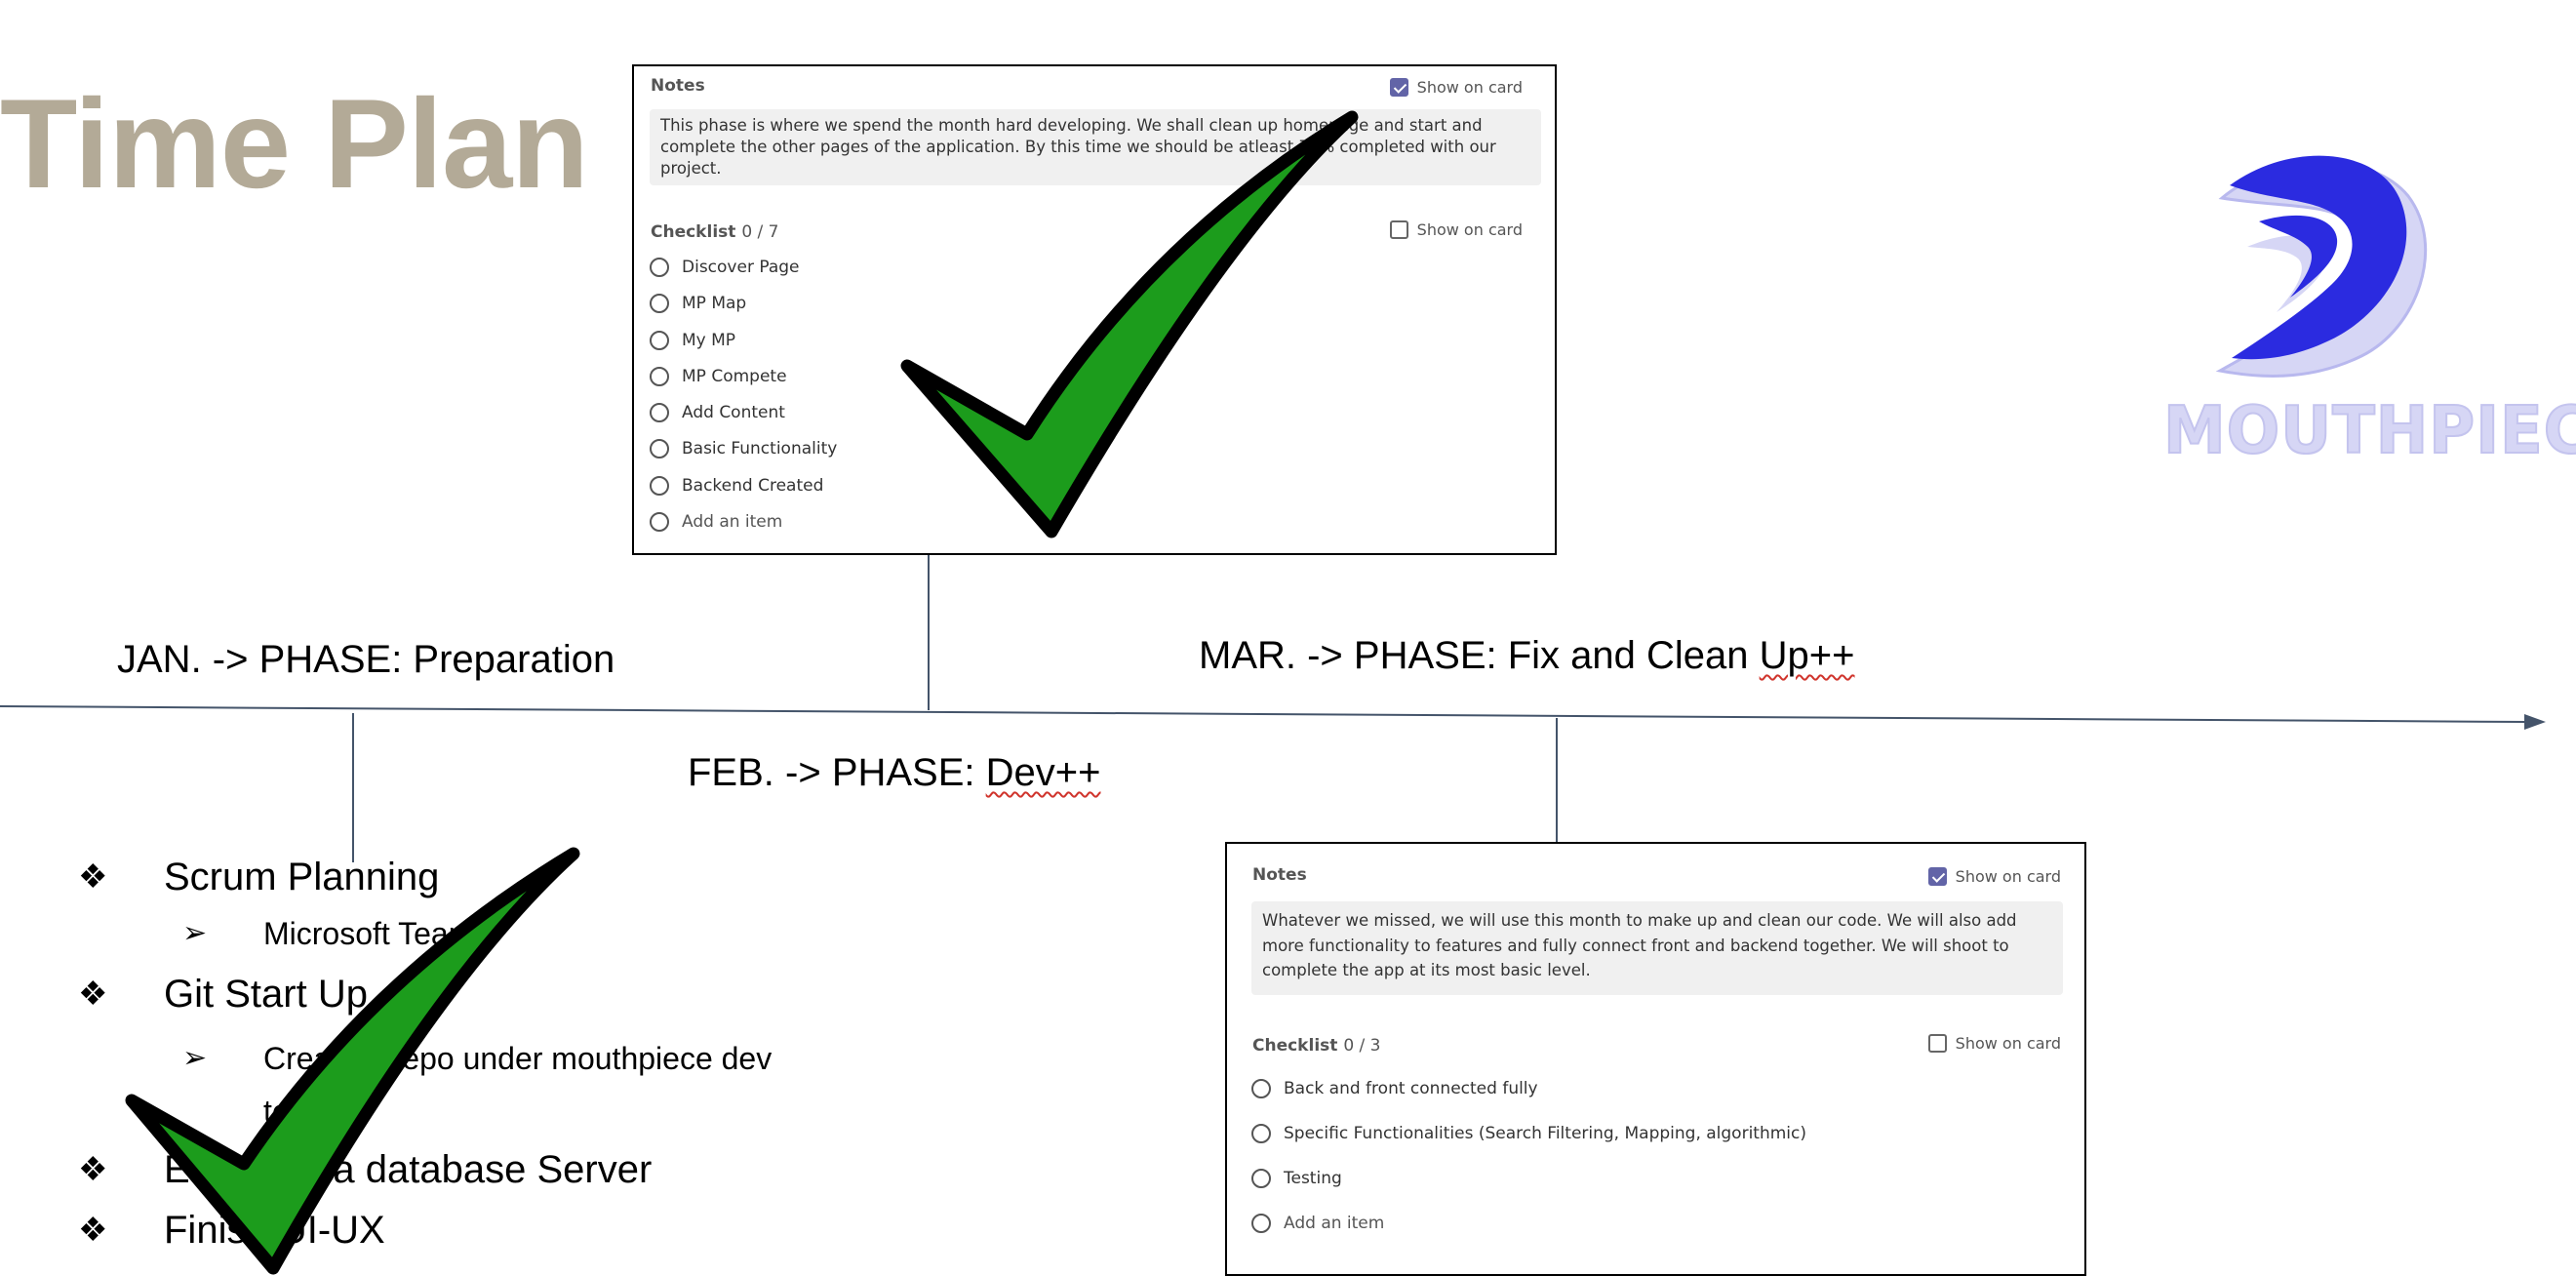  I want to click on logo-text: MOUTHPIECE, so click(2369, 431).